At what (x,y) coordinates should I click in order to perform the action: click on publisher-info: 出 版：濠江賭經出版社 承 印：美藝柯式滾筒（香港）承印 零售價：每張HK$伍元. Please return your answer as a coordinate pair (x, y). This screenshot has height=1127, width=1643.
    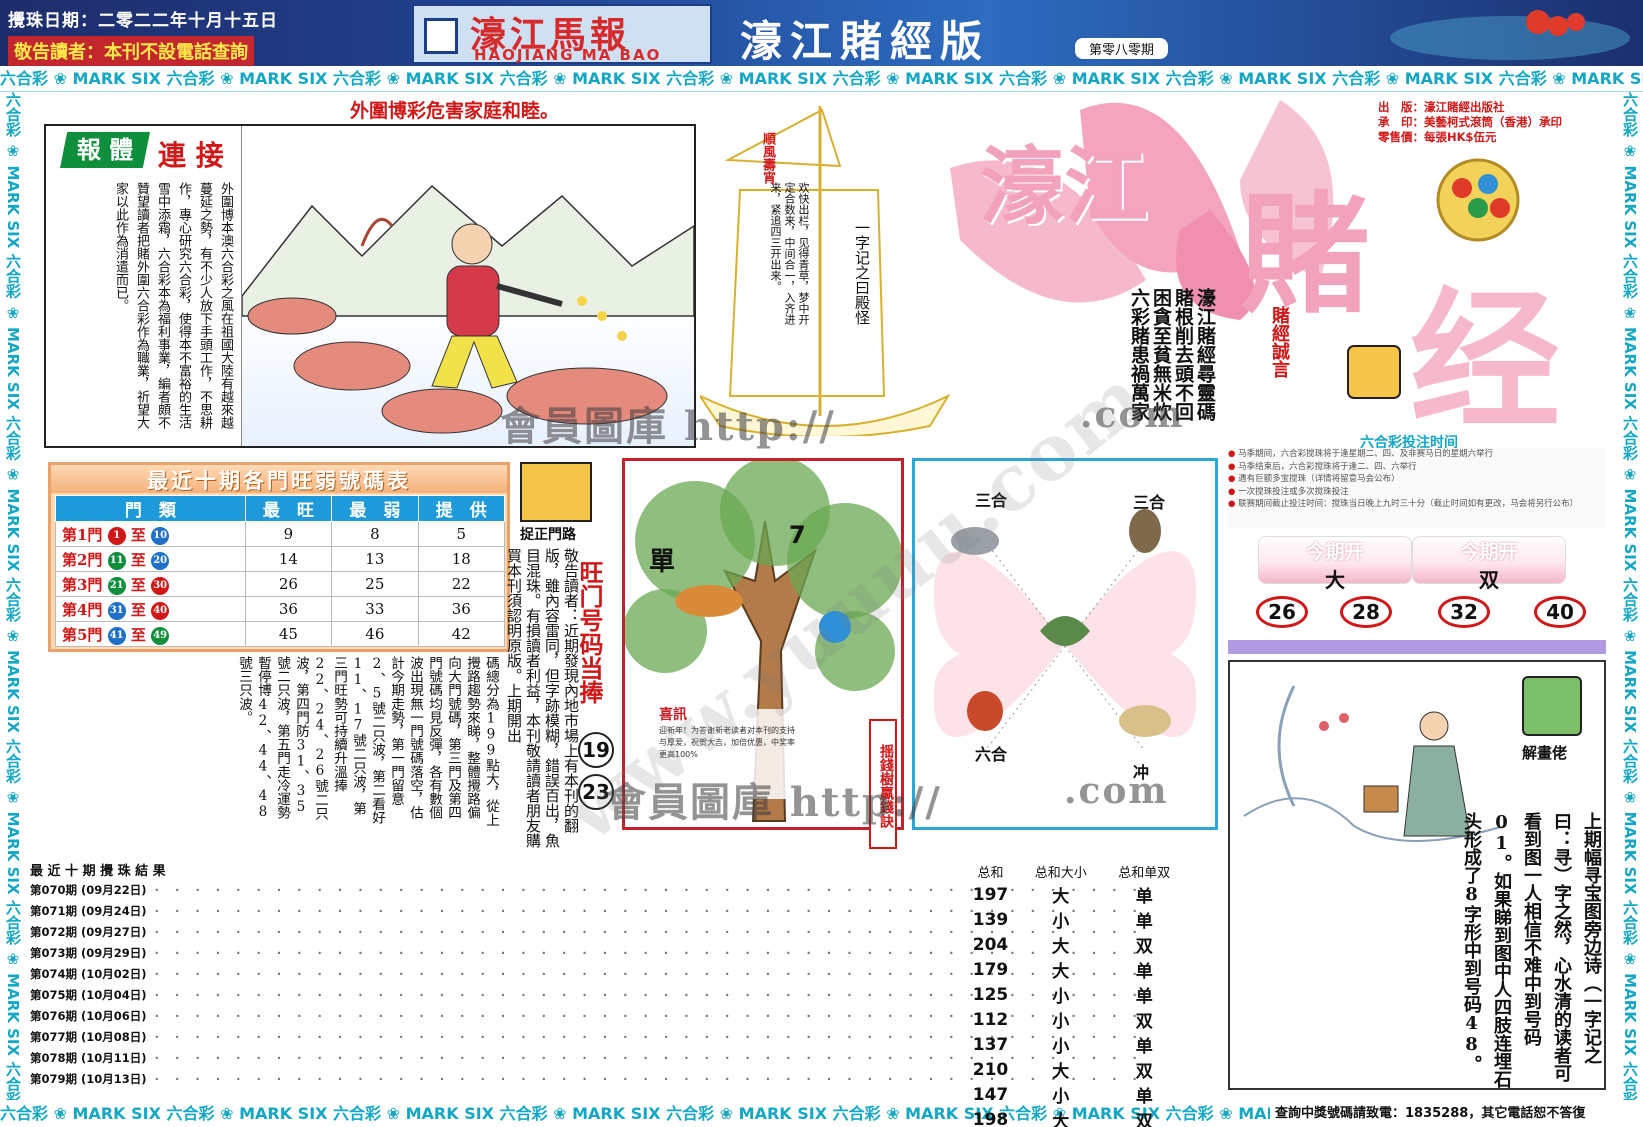
    Looking at the image, I should click on (1470, 122).